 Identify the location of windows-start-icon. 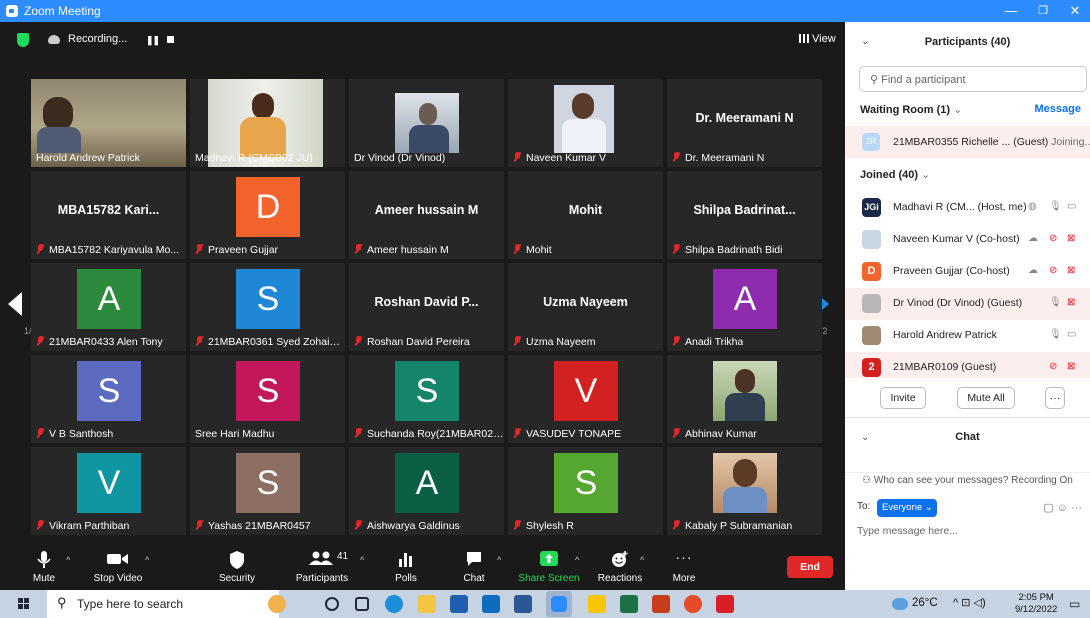
(24, 604).